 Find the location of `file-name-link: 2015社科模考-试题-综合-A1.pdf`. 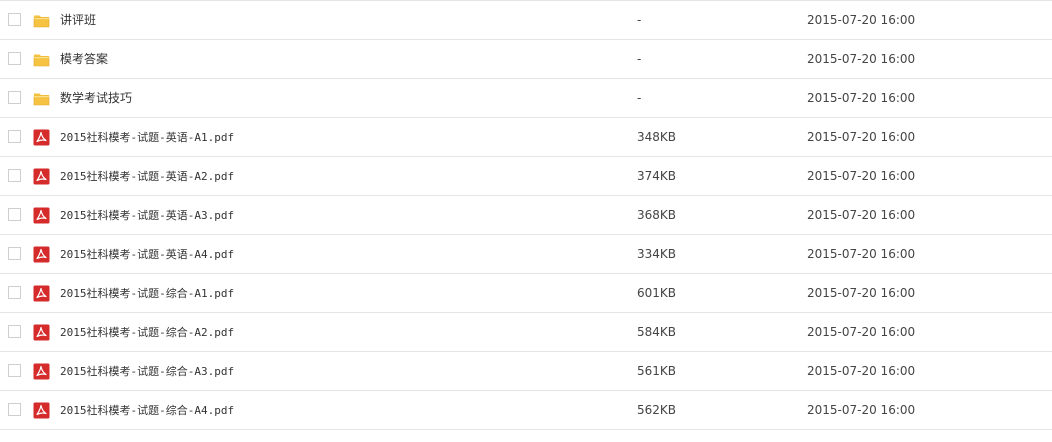

file-name-link: 2015社科模考-试题-综合-A1.pdf is located at coordinates (147, 293).